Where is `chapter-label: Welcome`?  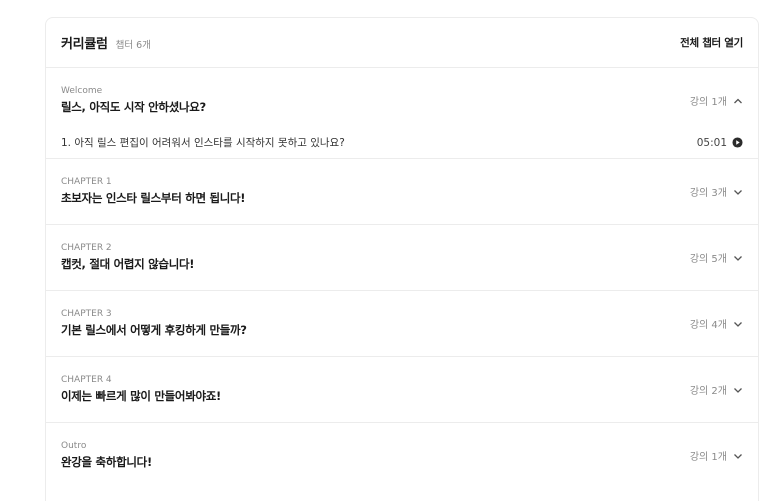 chapter-label: Welcome is located at coordinates (82, 91).